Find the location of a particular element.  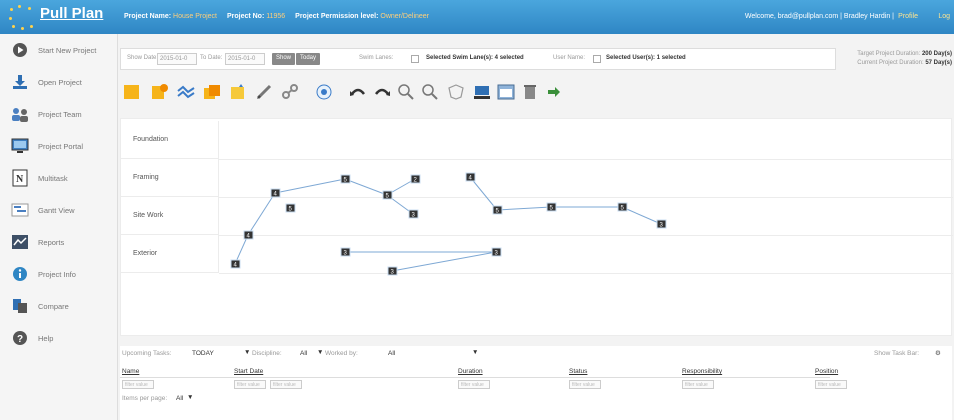

show-button: Show is located at coordinates (284, 59).